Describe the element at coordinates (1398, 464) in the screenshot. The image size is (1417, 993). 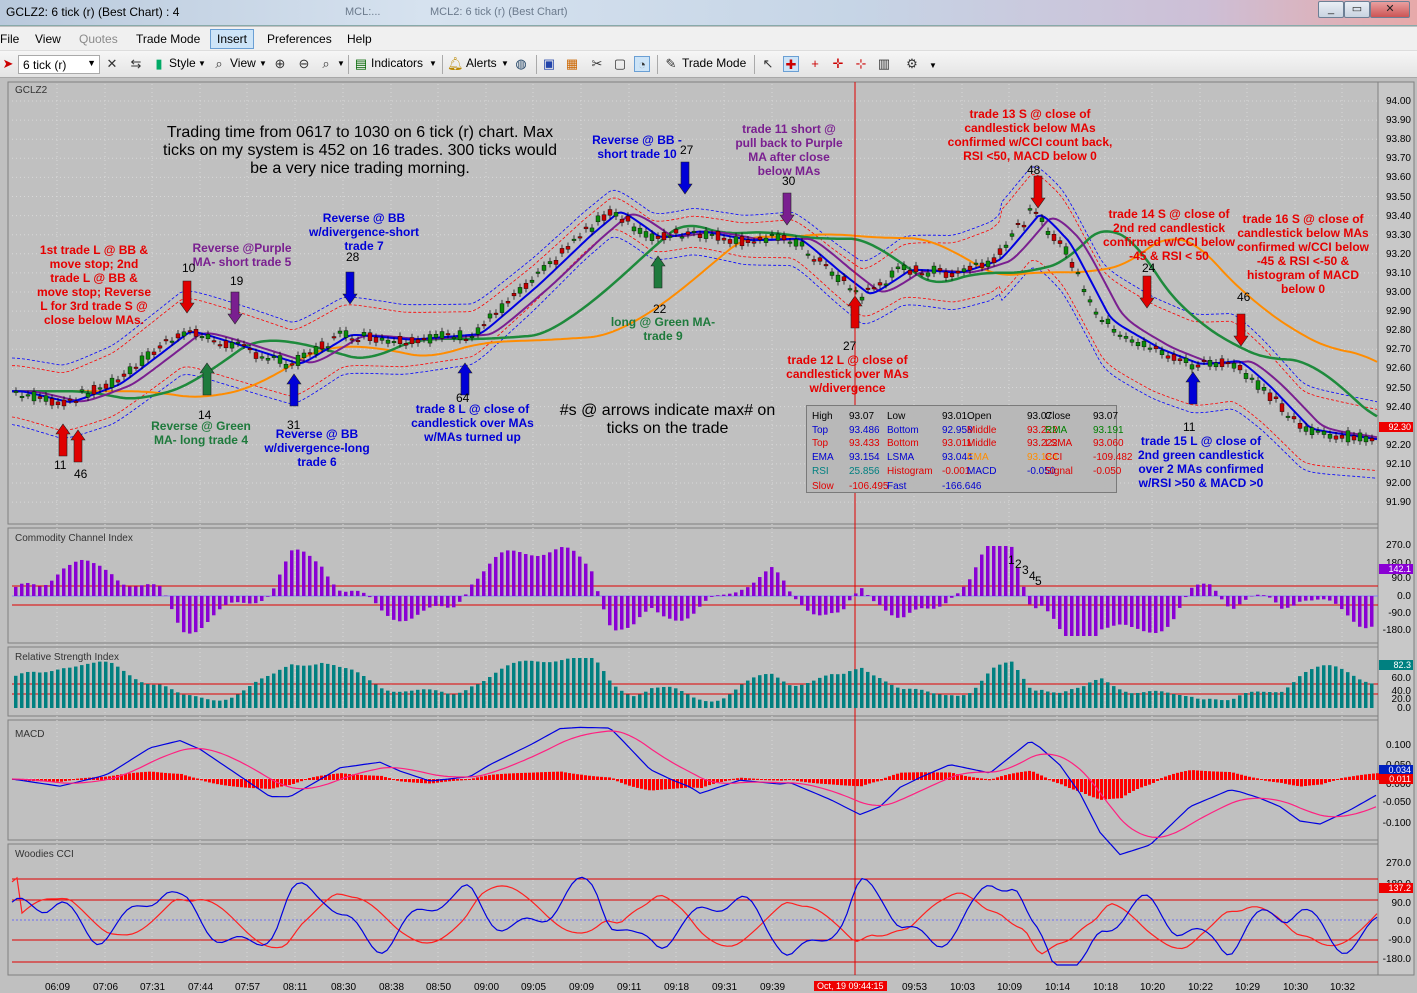
I see `price-tick: 92.10` at that location.